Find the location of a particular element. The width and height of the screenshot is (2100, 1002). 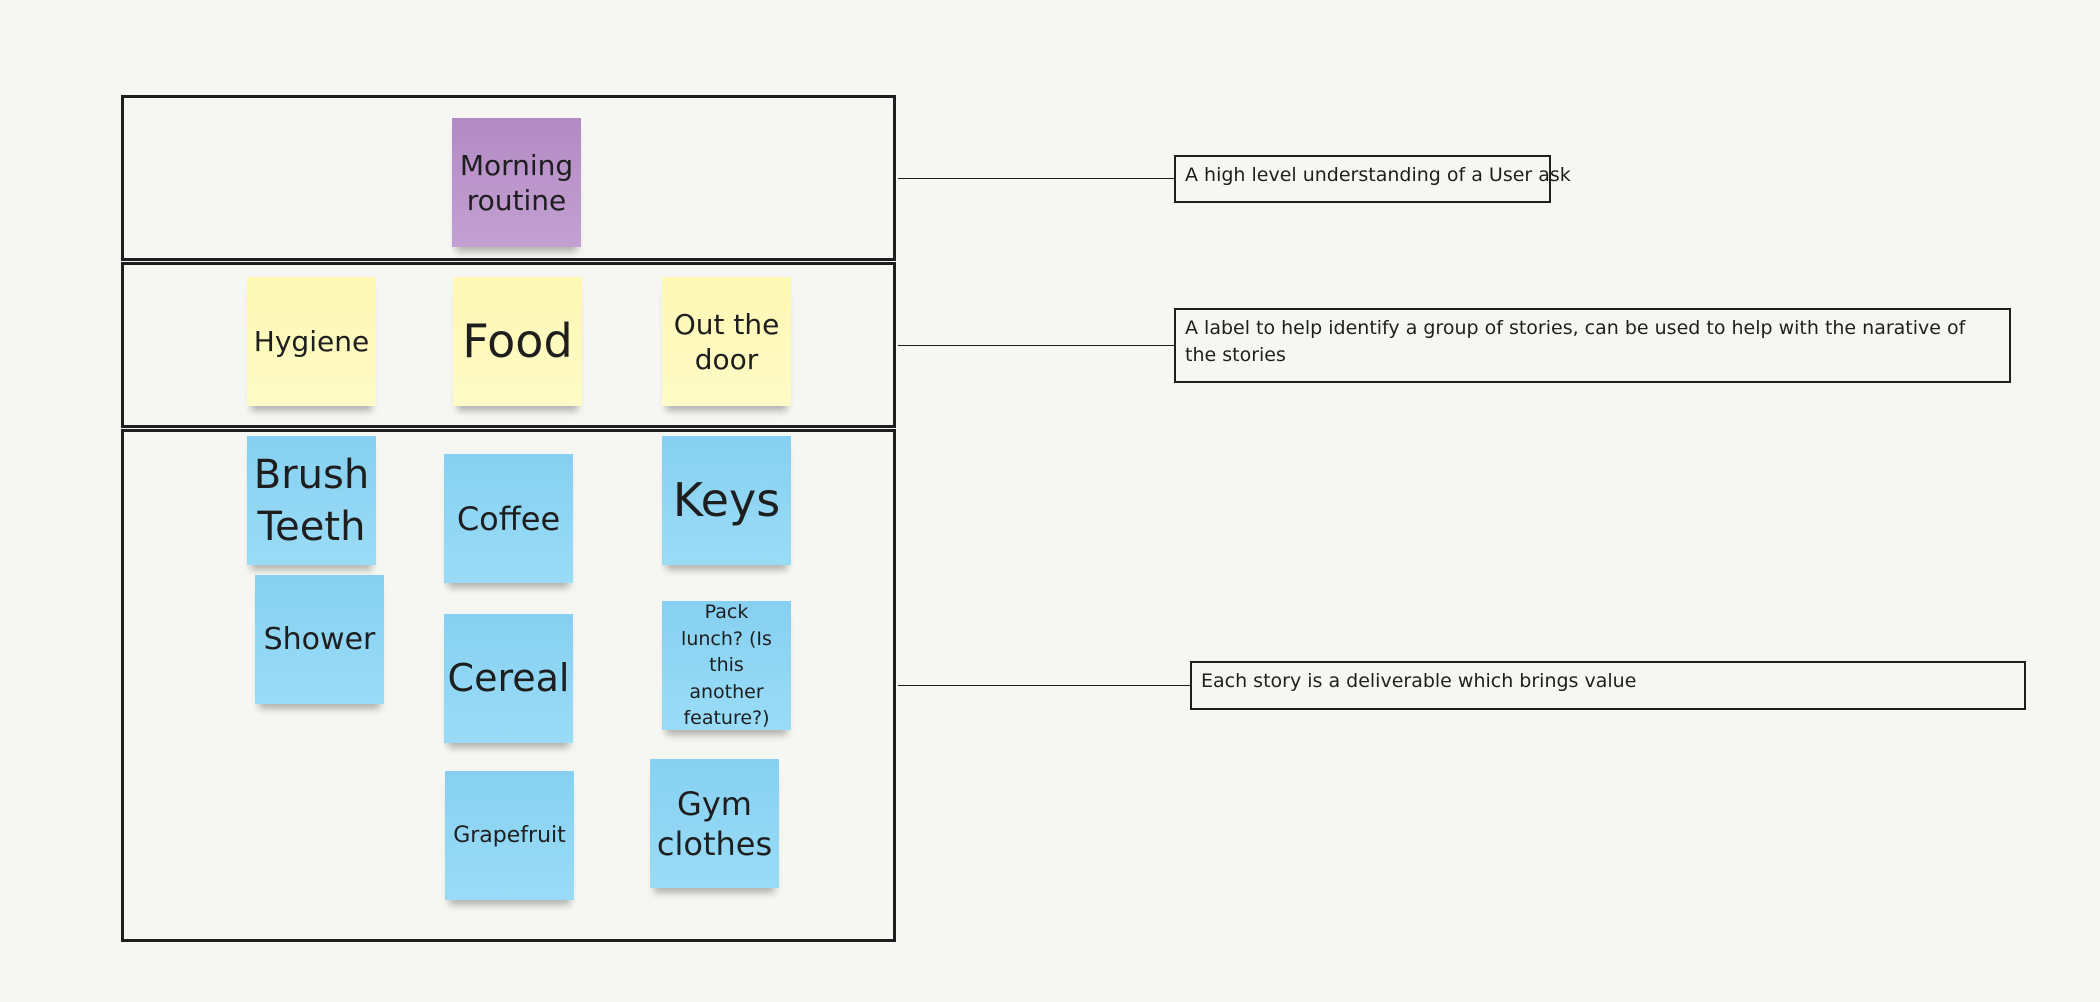

sticky-shower: Shower is located at coordinates (319, 639).